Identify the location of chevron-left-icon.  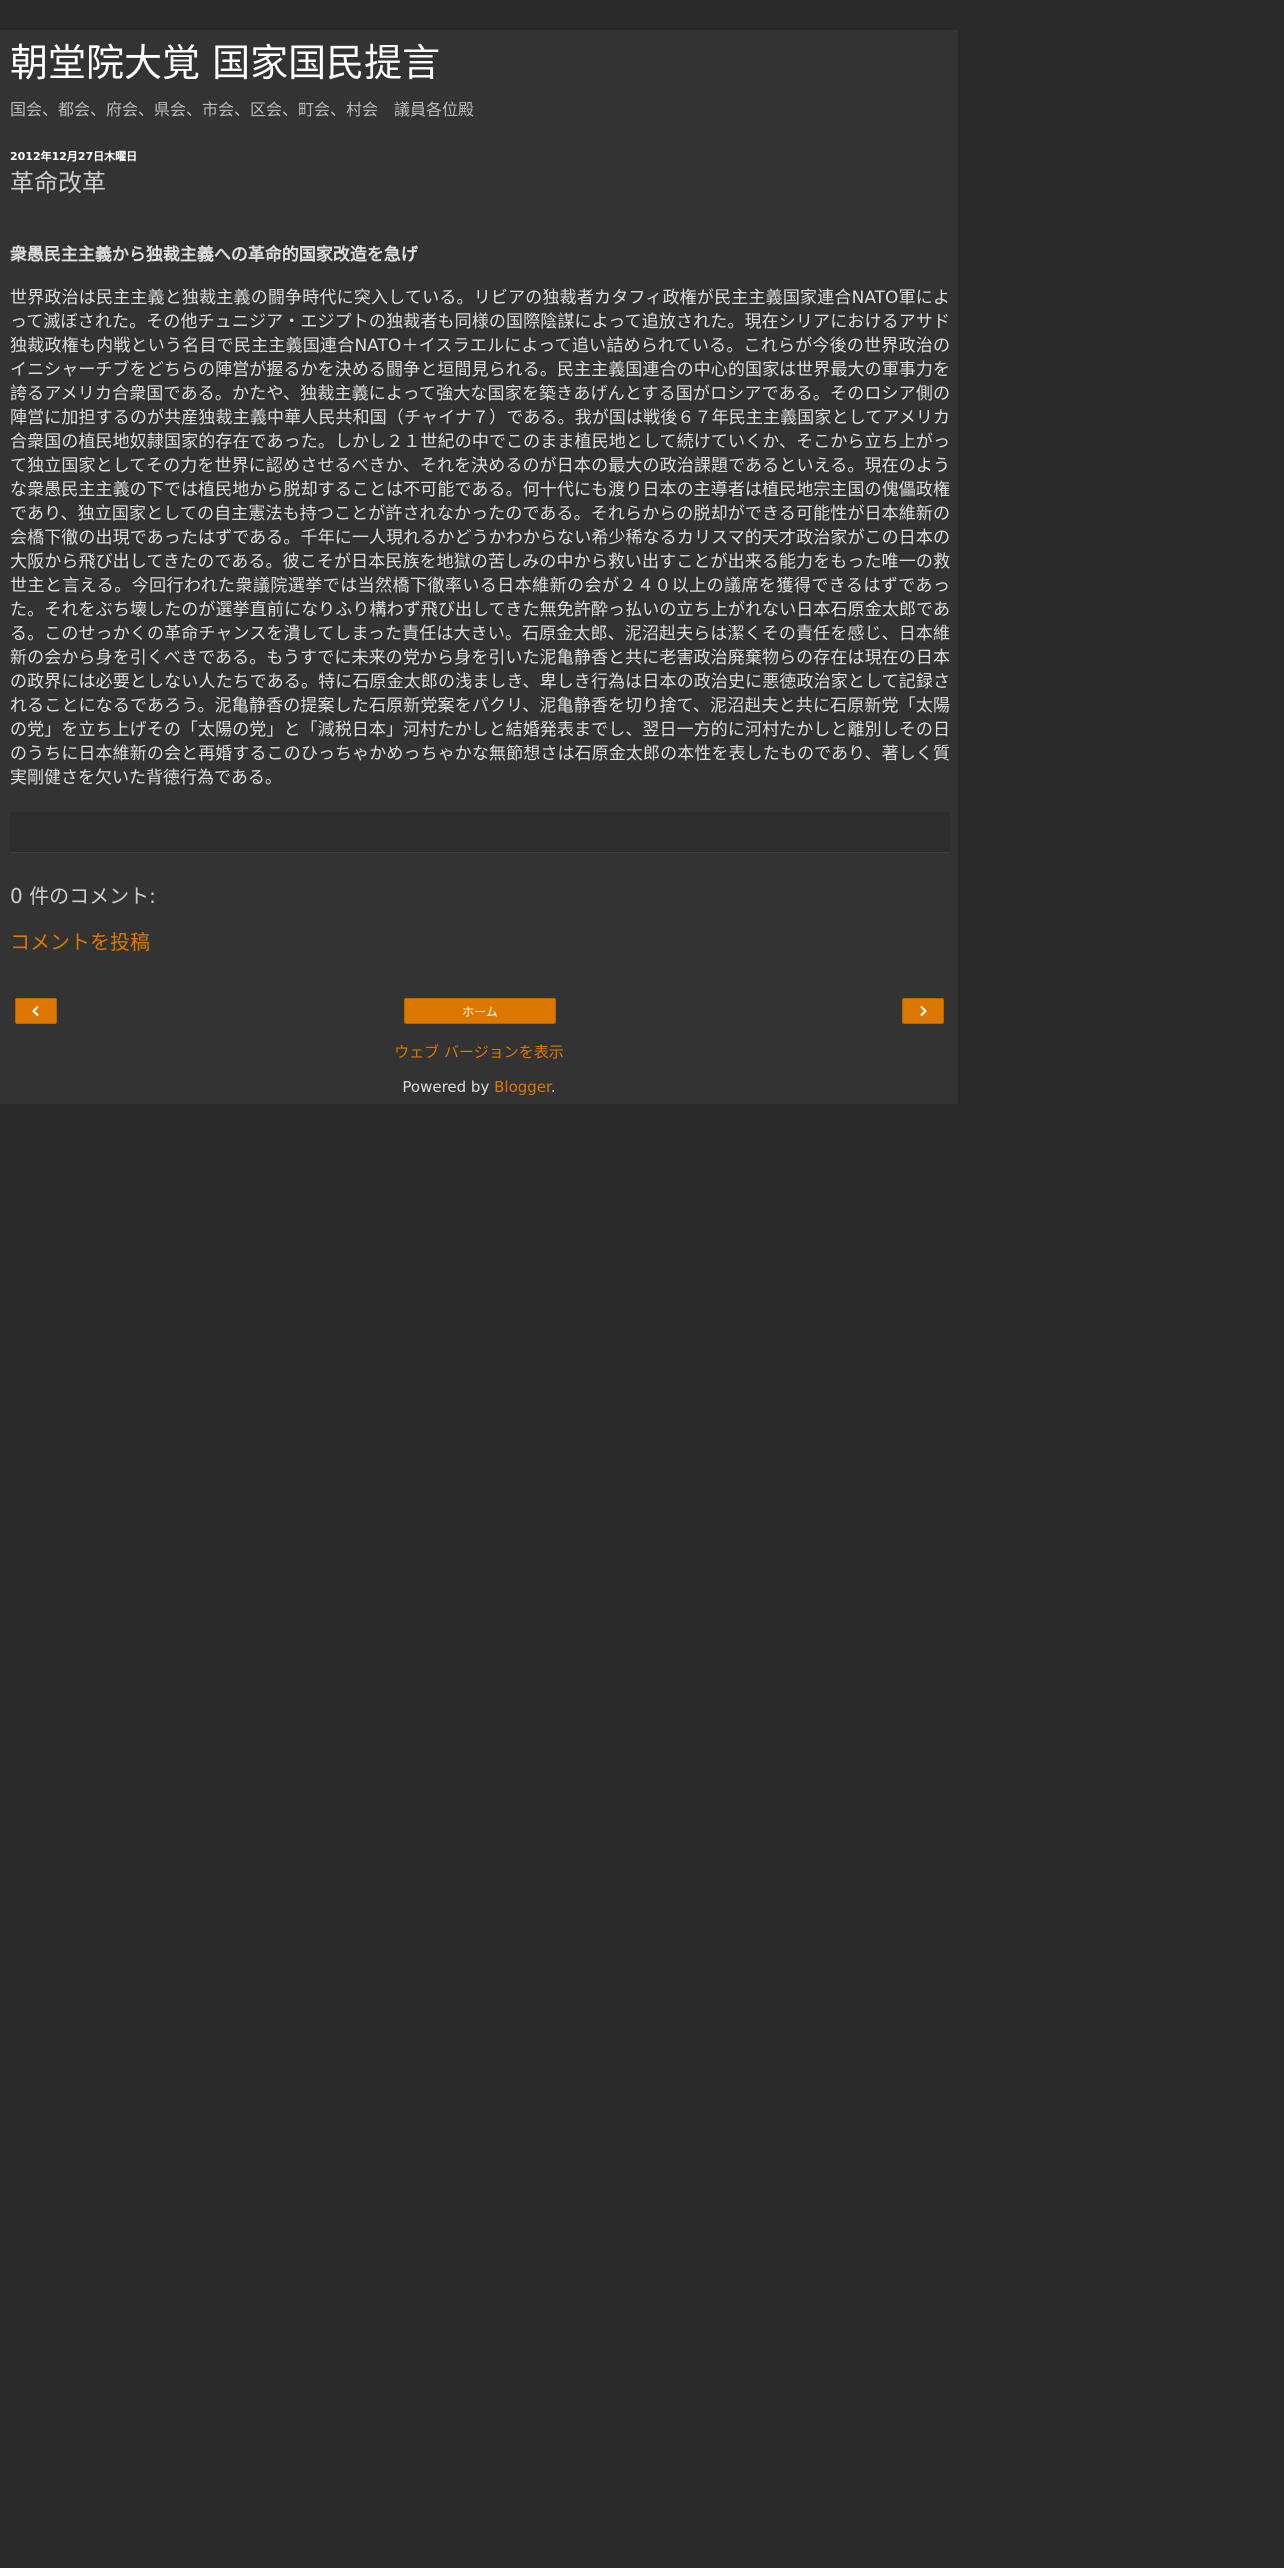
(35, 1011).